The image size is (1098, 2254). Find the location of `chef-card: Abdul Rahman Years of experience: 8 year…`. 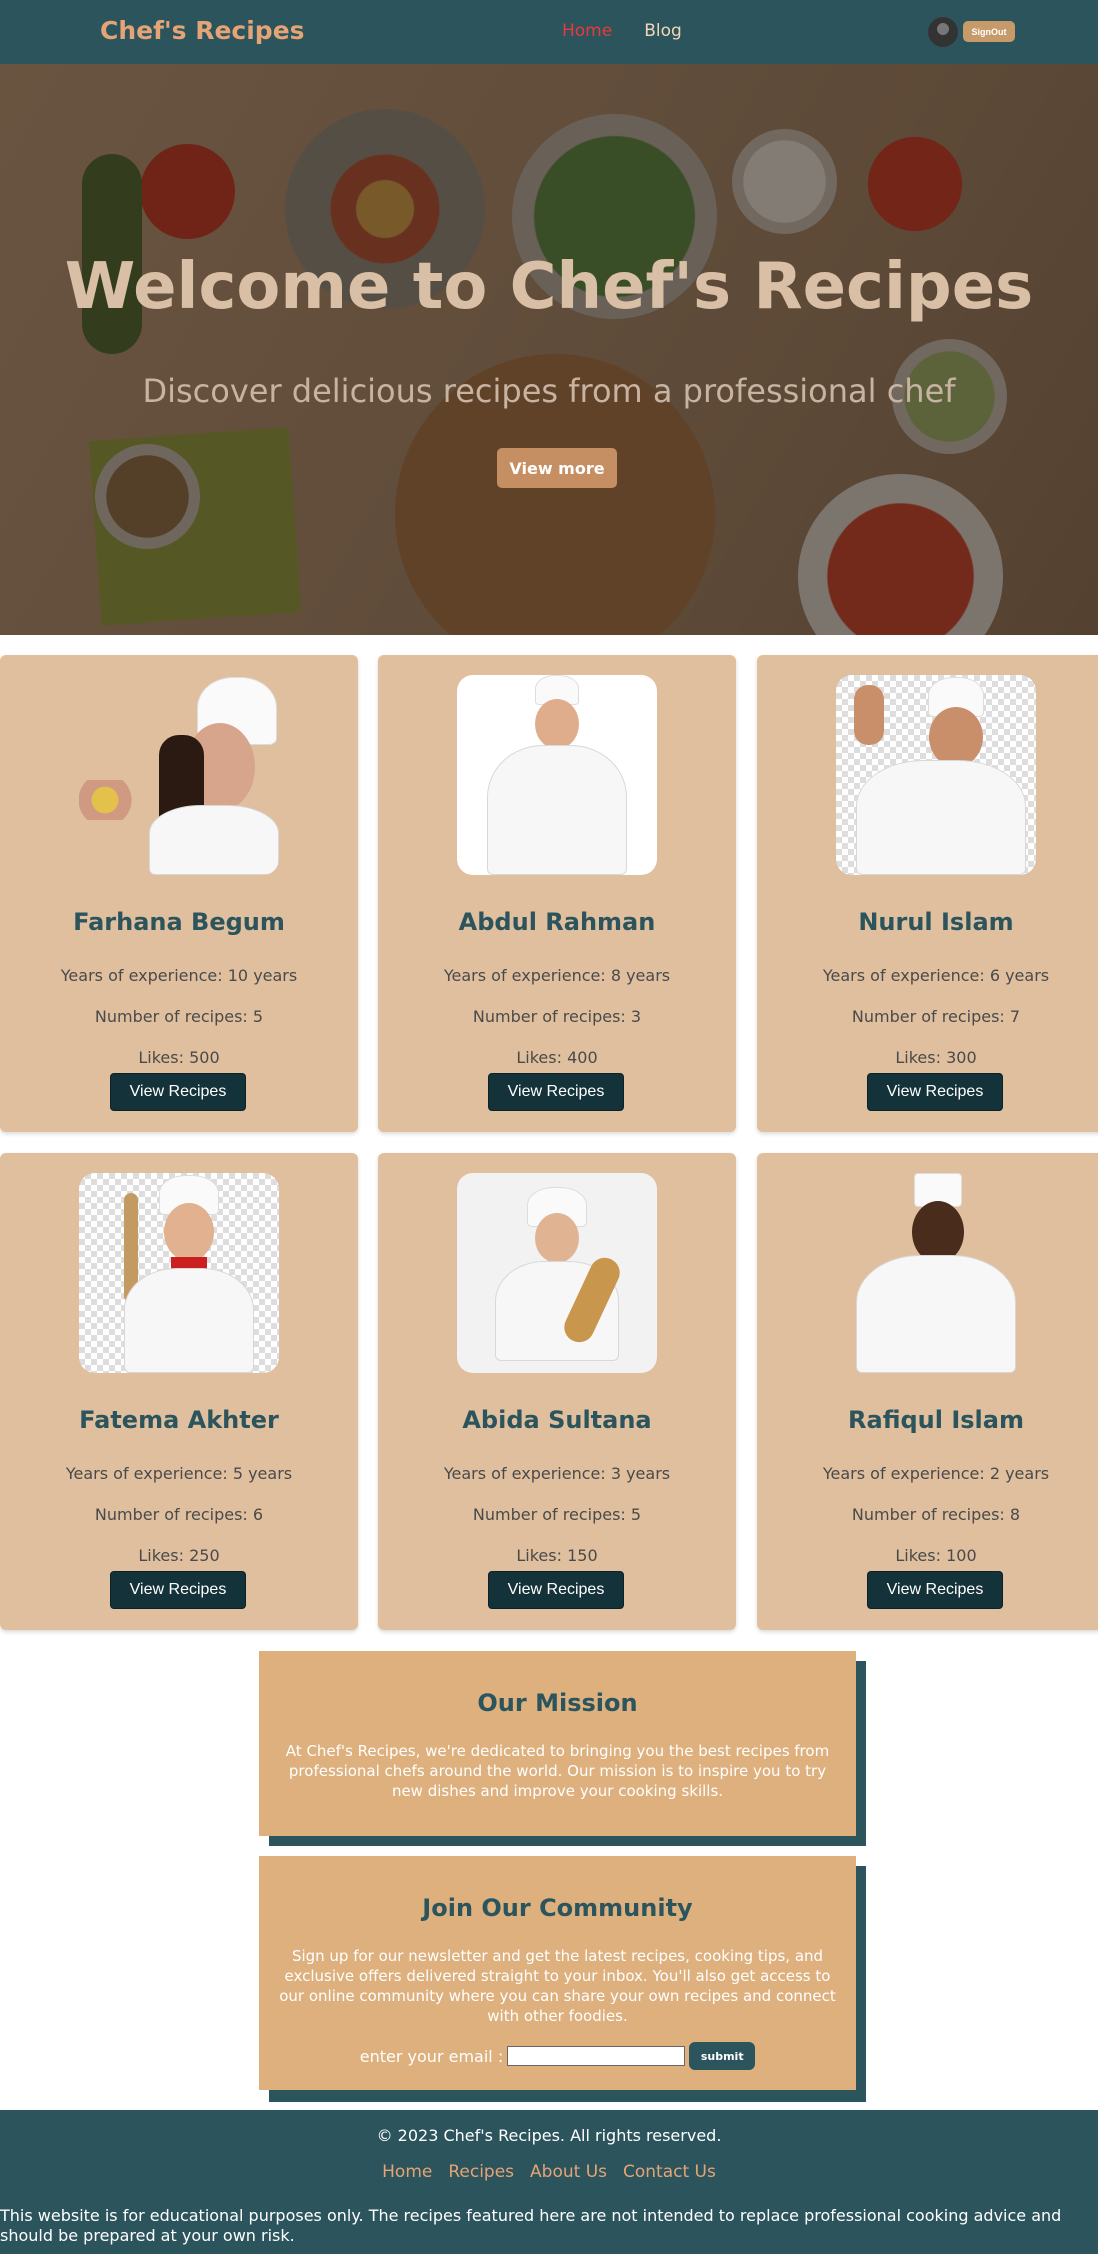

chef-card: Abdul Rahman Years of experience: 8 year… is located at coordinates (557, 893).